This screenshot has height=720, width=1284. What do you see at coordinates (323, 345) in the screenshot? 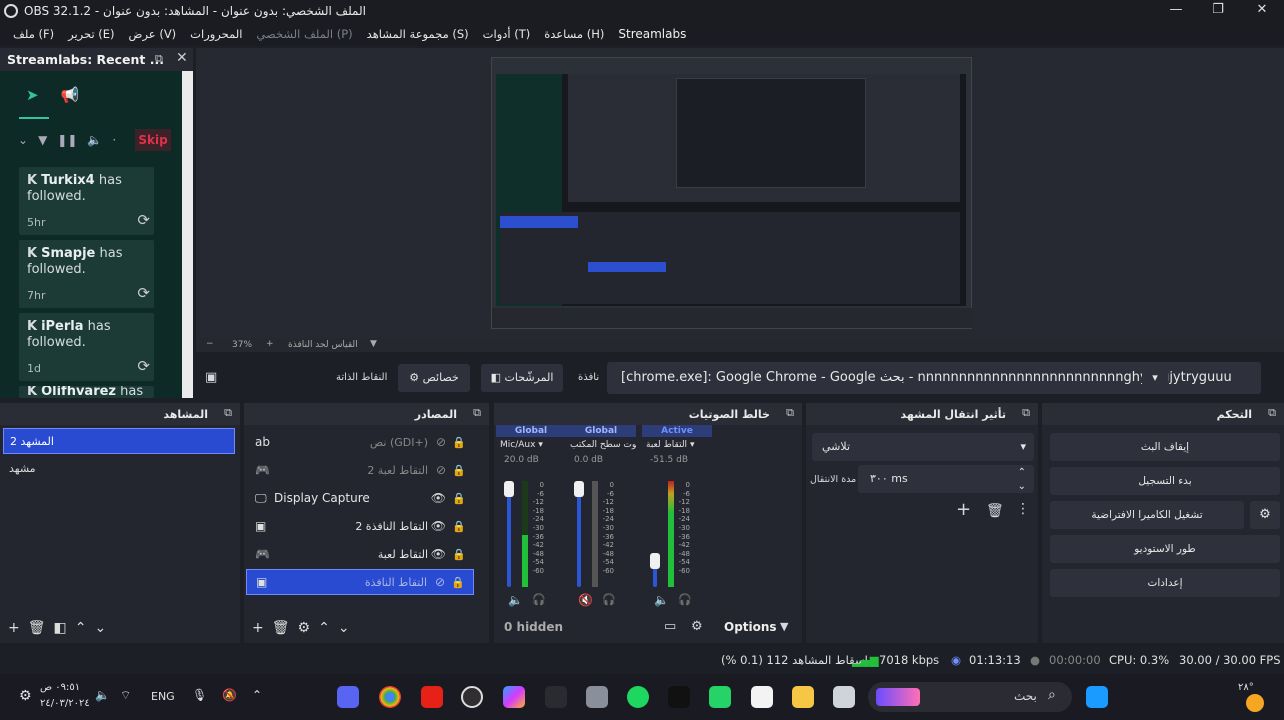
I see `fit-label: القياس لحد النافذة` at bounding box center [323, 345].